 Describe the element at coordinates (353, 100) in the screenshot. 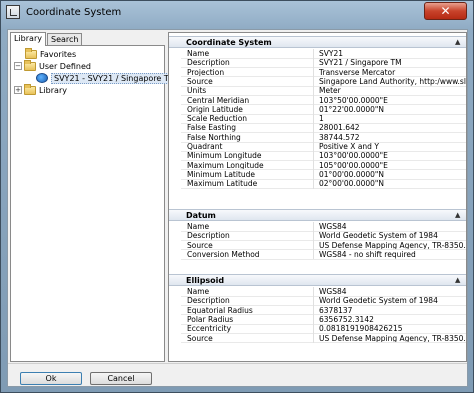

I see `property-value: 103°50'00.0000"E` at that location.